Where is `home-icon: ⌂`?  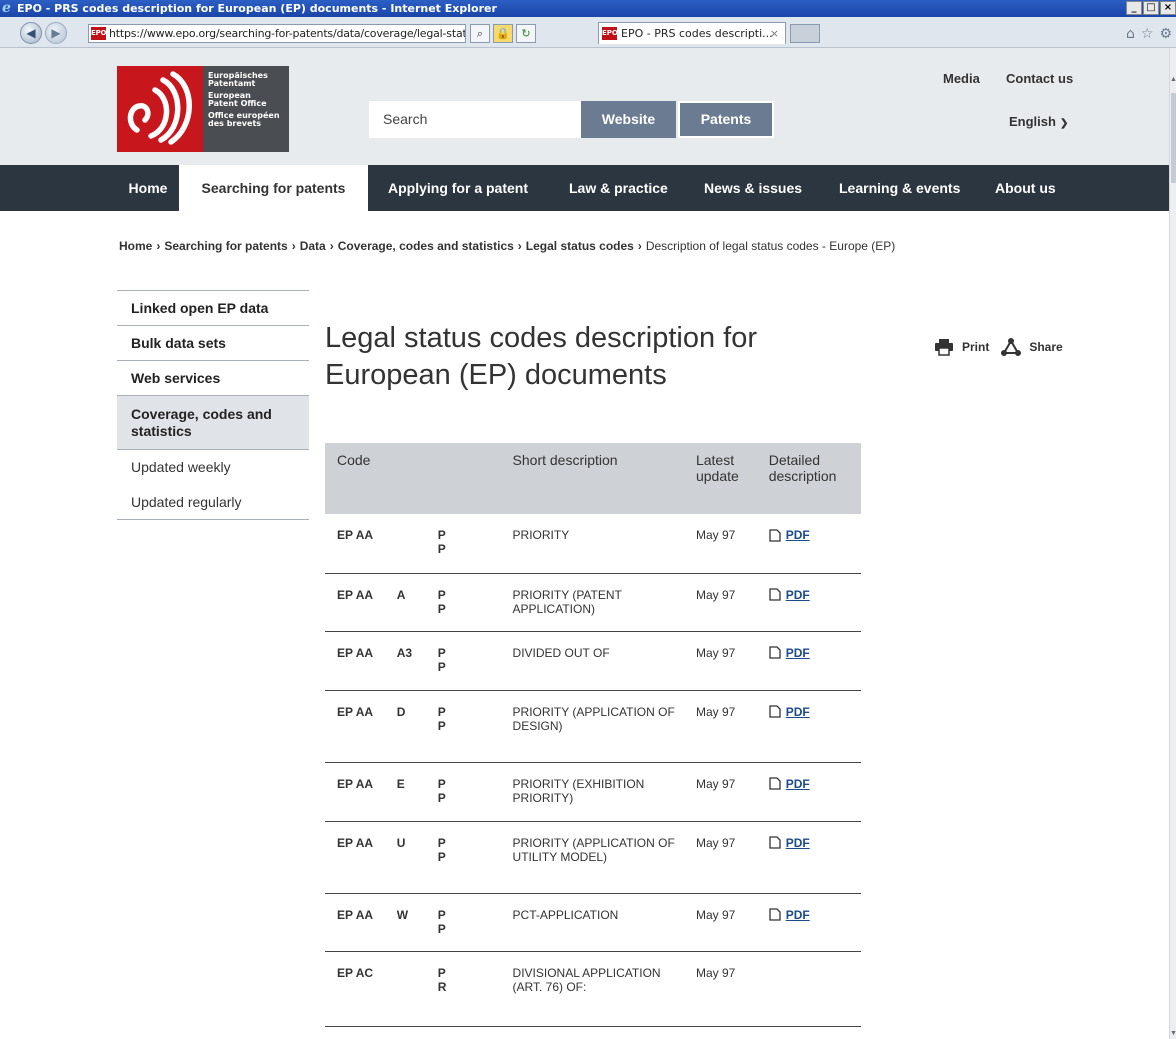
home-icon: ⌂ is located at coordinates (1130, 34).